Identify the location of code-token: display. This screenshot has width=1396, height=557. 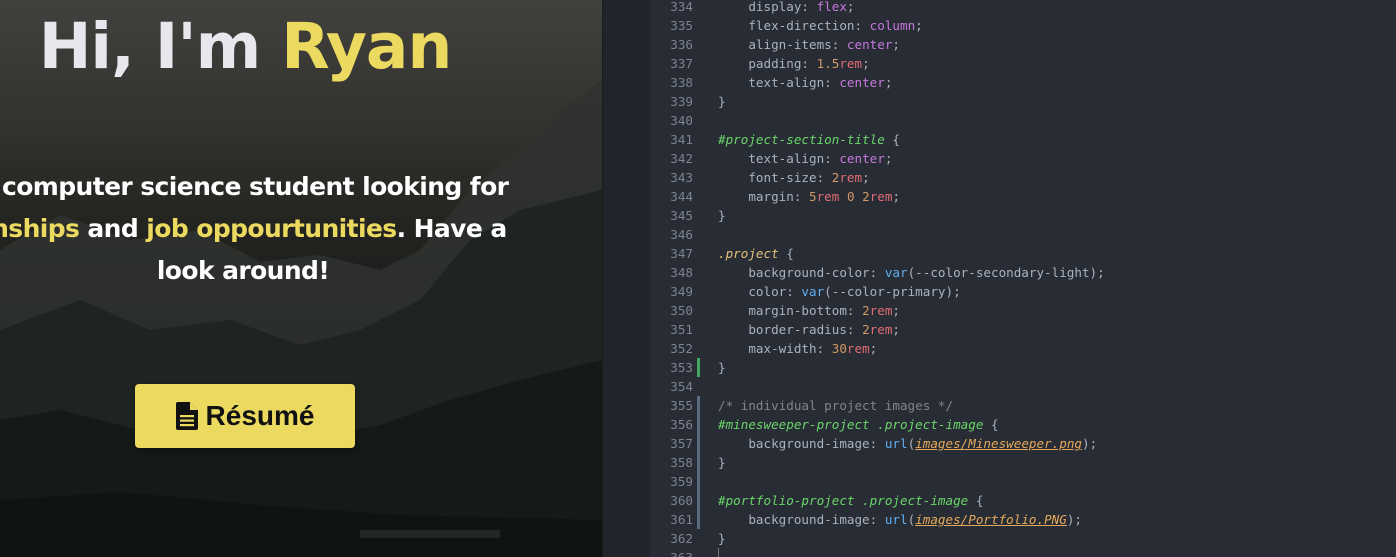
(760, 7).